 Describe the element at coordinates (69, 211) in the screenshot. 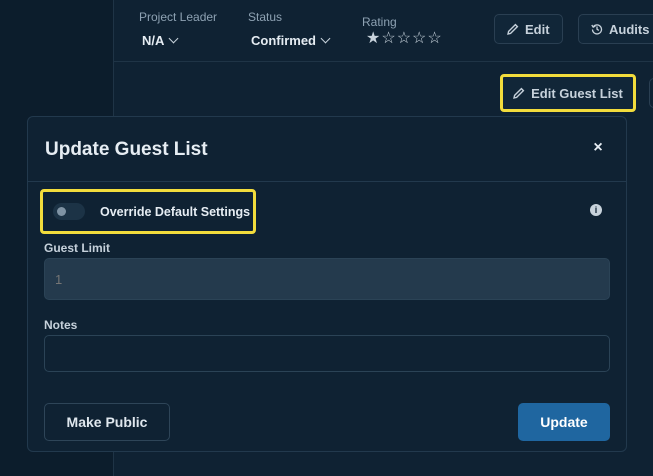

I see `override-toggle` at that location.